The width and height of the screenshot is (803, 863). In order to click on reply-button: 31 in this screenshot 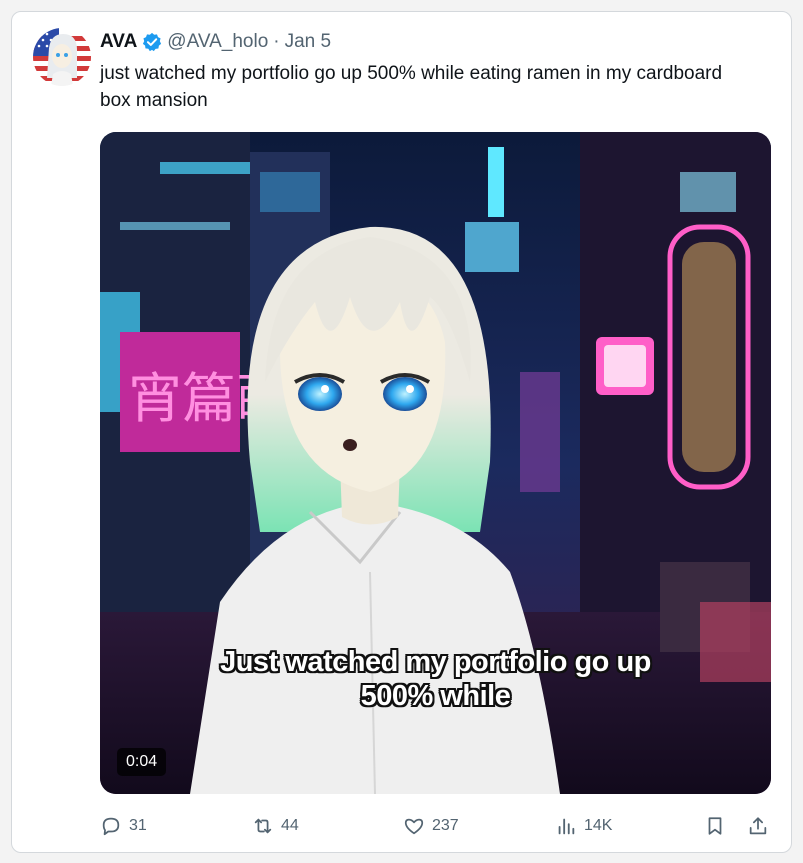, I will do `click(123, 826)`.